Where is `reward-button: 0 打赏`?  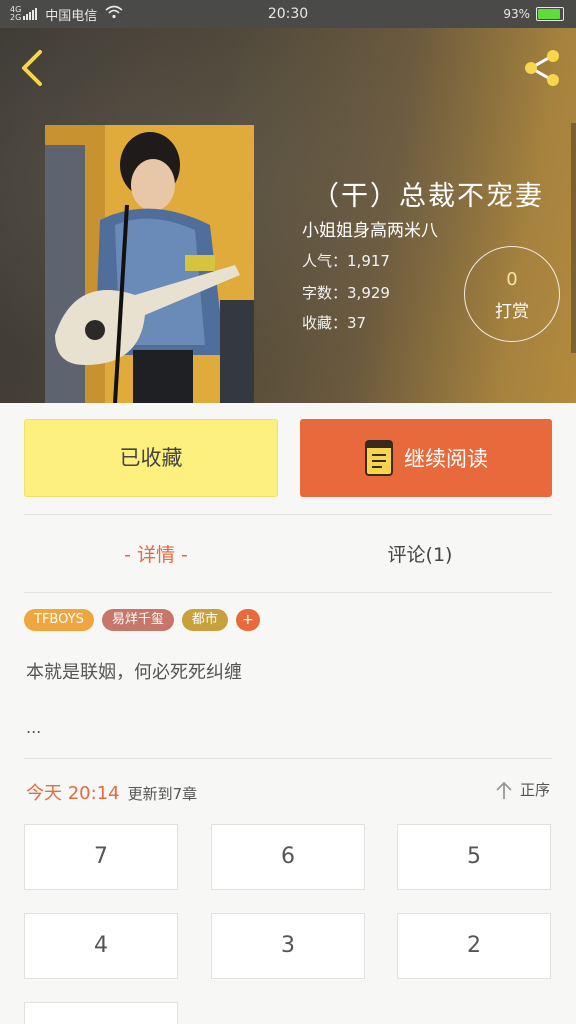 reward-button: 0 打赏 is located at coordinates (512, 294).